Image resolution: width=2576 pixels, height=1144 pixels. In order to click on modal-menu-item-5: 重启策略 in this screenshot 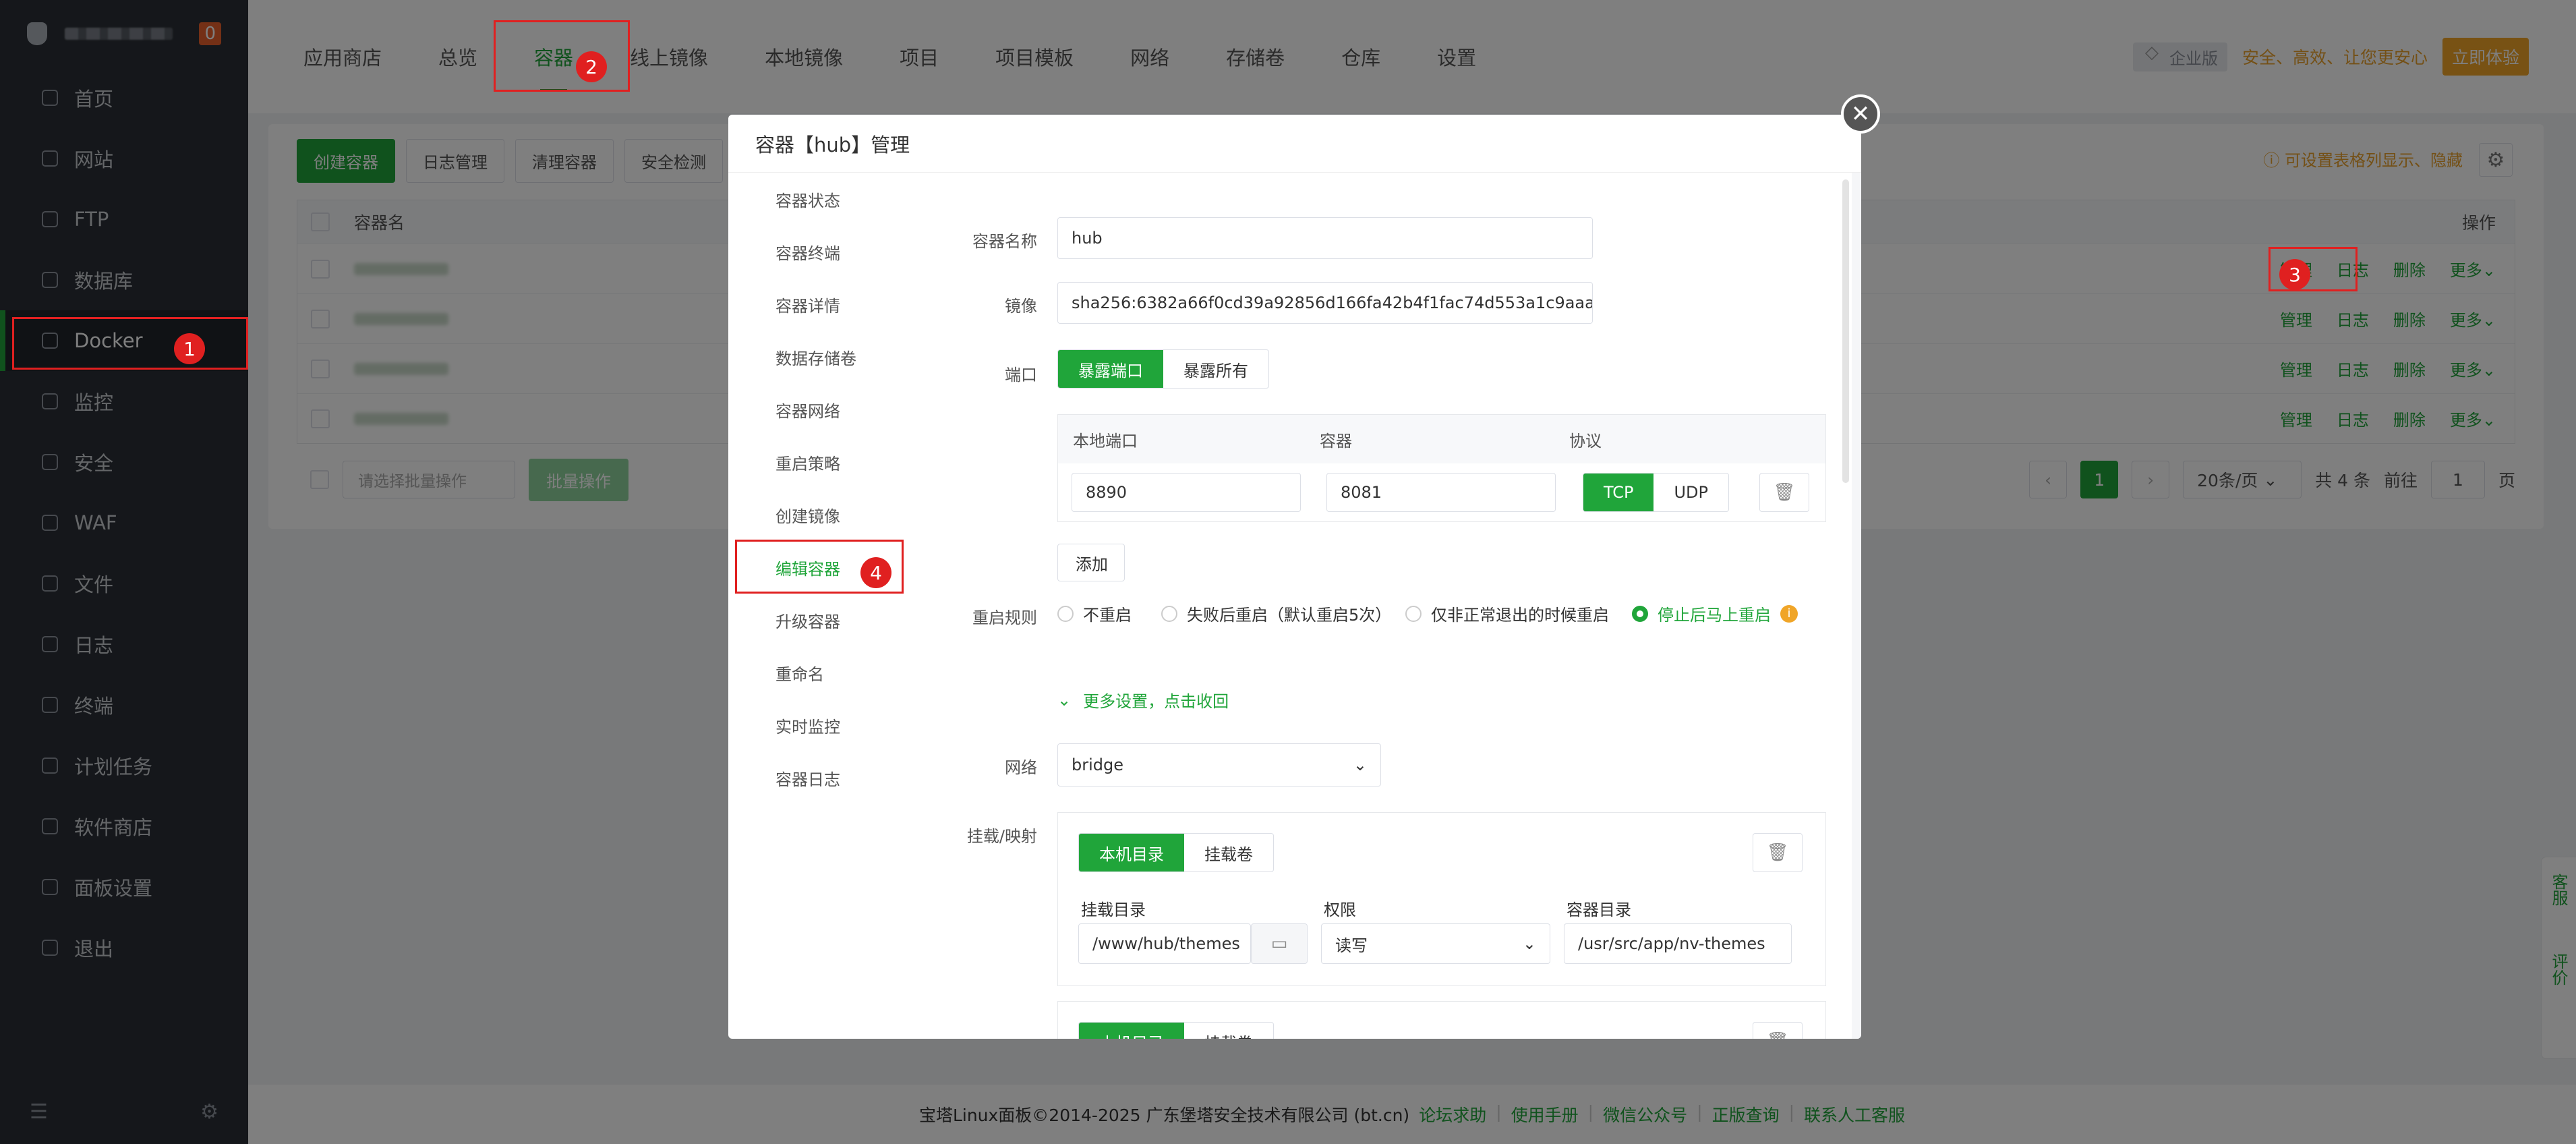, I will do `click(815, 462)`.